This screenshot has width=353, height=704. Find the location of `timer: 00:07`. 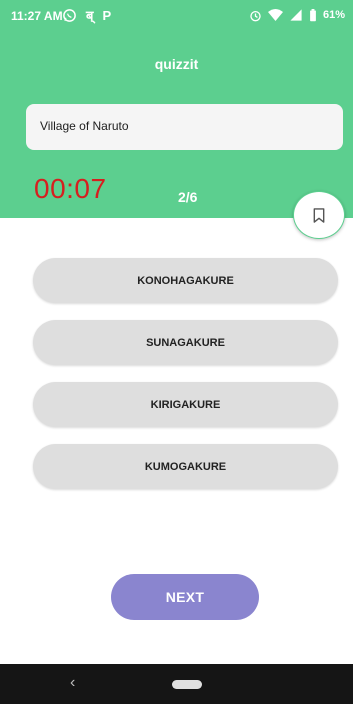

timer: 00:07 is located at coordinates (70, 188).